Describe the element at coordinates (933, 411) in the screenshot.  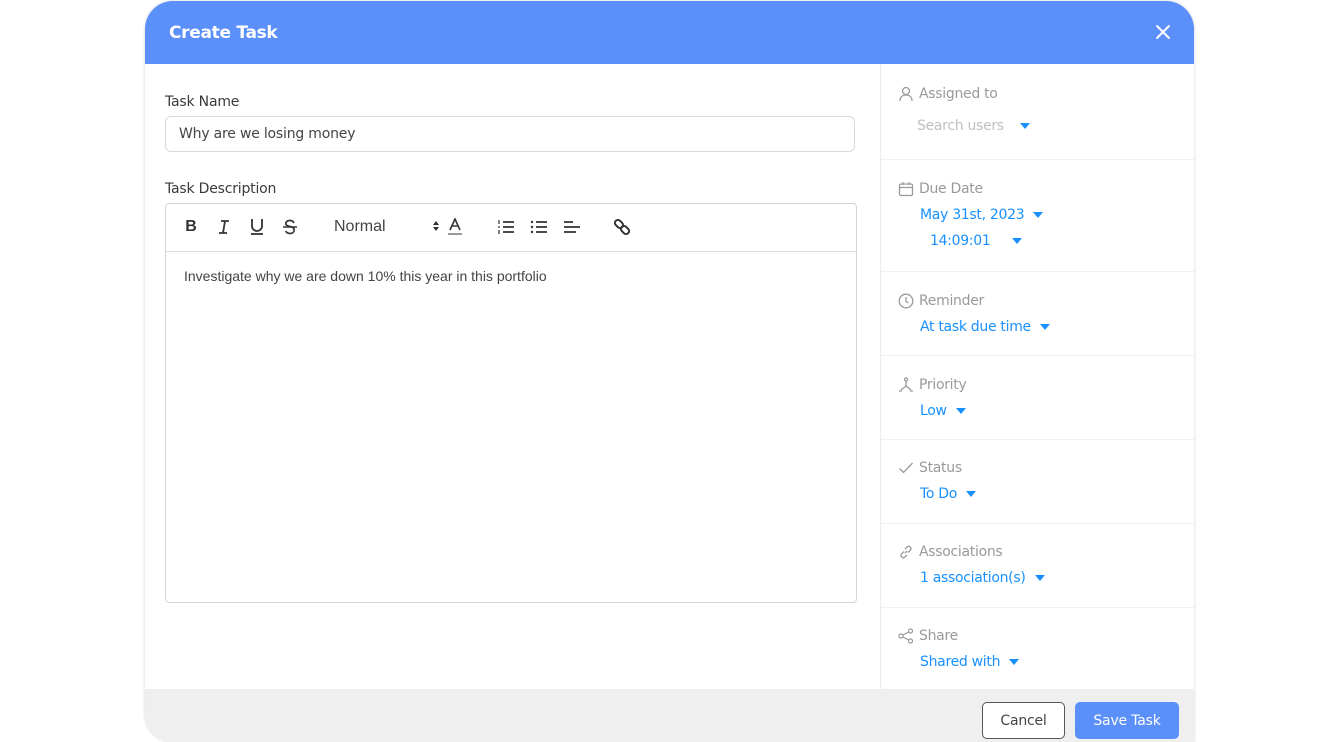
I see `priority-value: Low` at that location.